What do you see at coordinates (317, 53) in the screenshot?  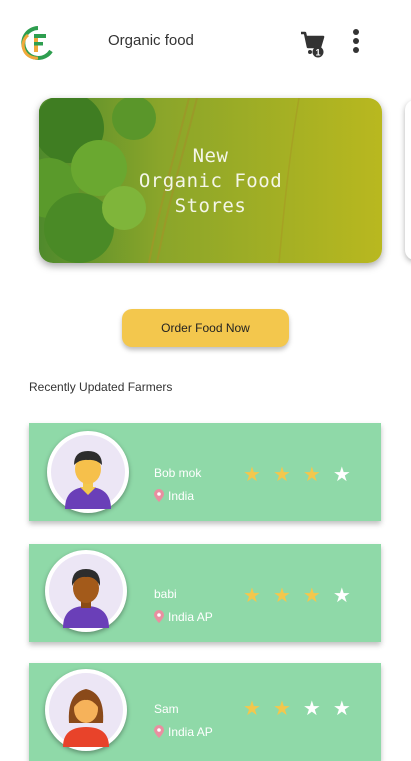 I see `cart-count-badge: 1` at bounding box center [317, 53].